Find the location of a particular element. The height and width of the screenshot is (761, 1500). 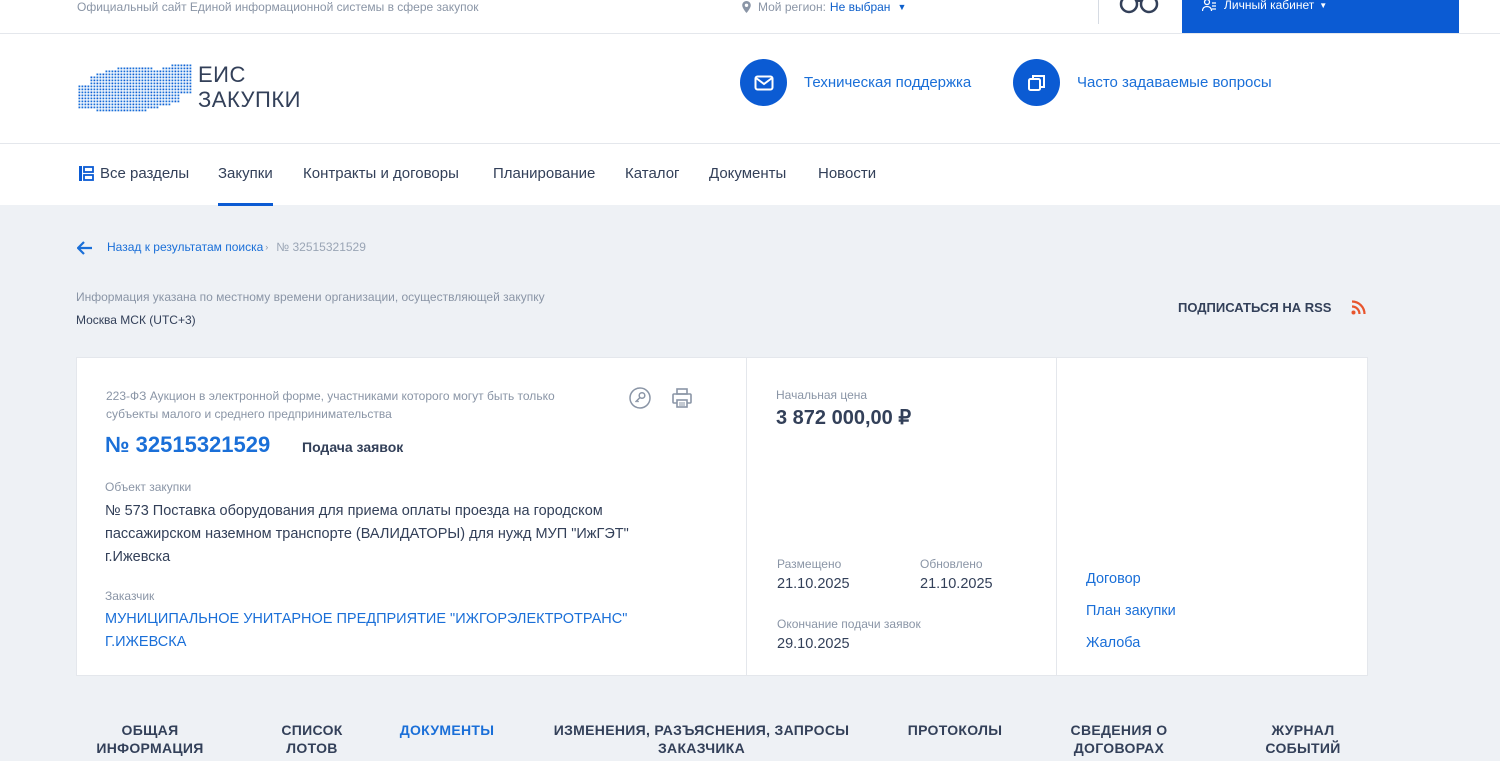

mail-icon is located at coordinates (763, 82).